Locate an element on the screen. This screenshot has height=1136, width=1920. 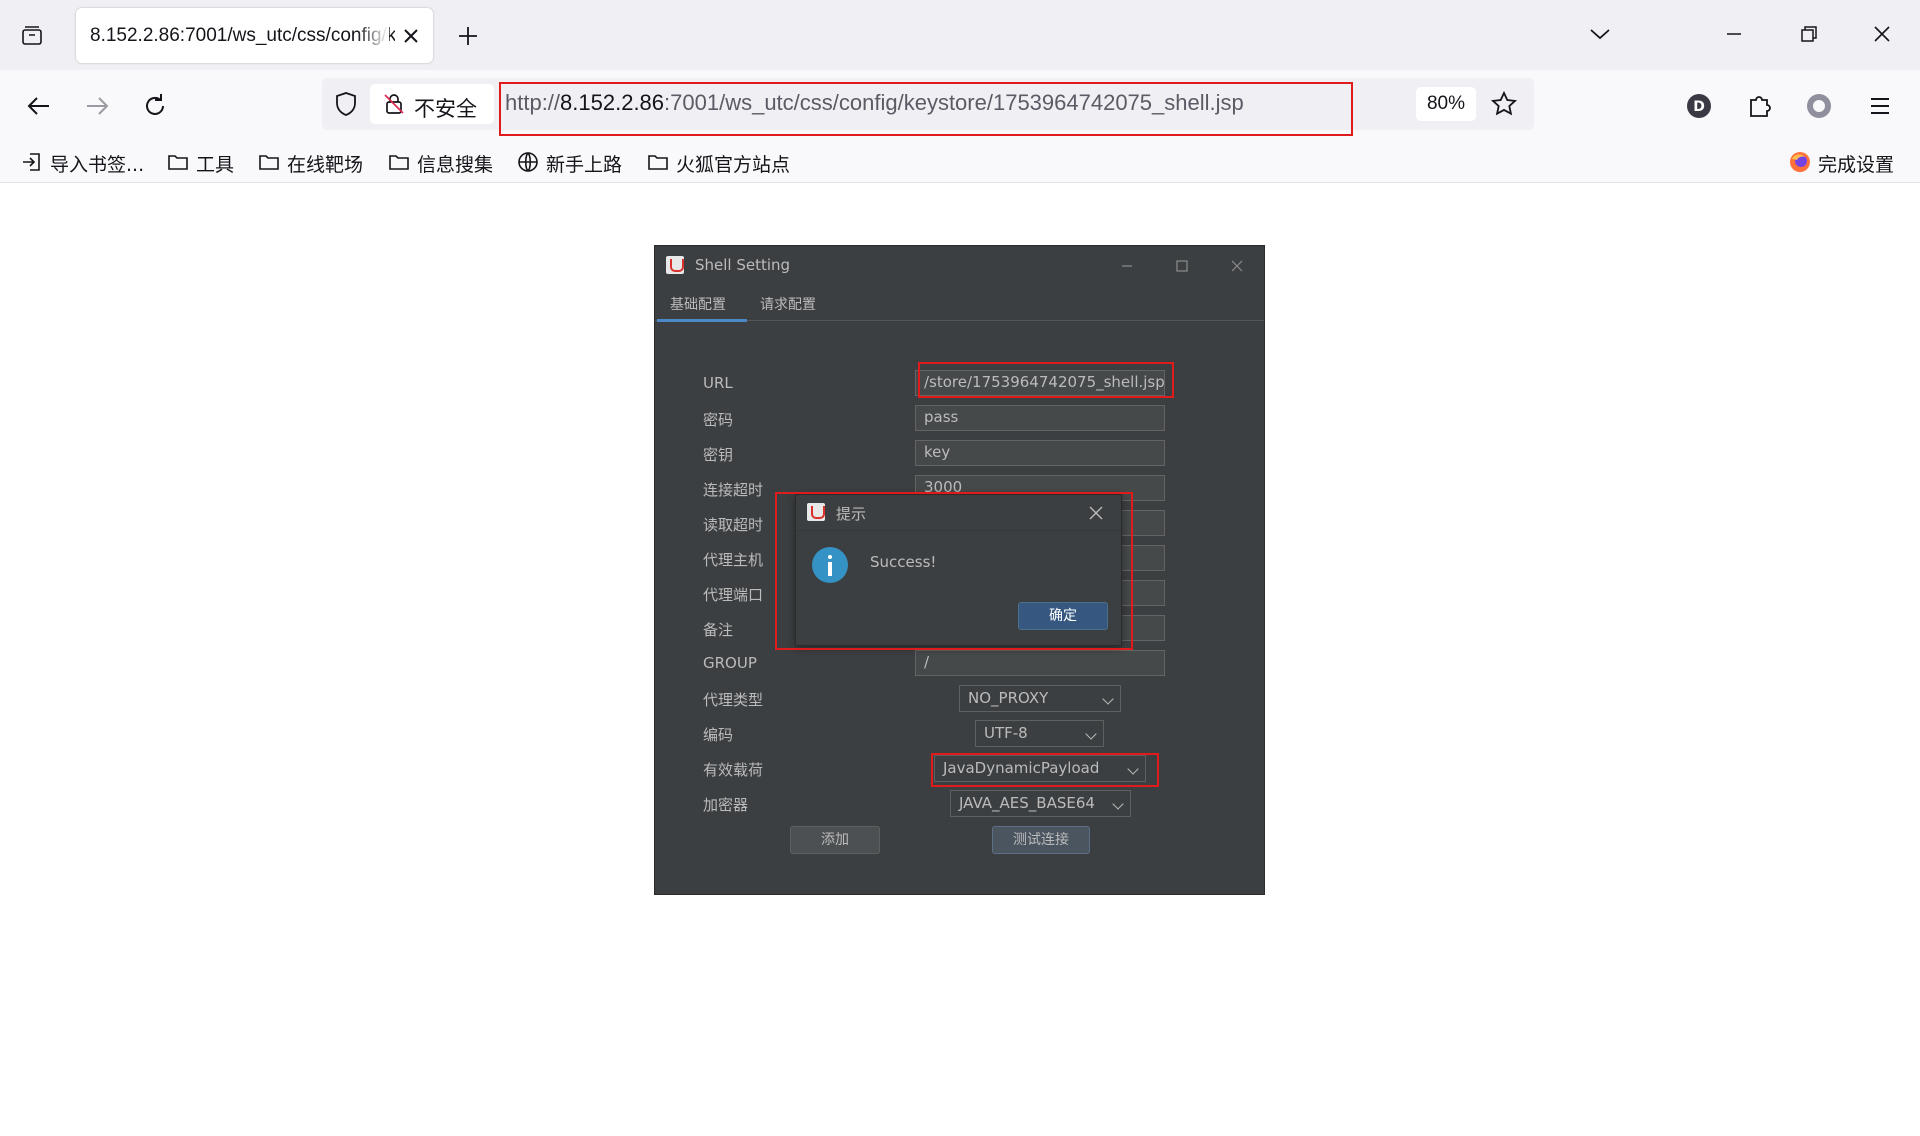
tab-list-icon is located at coordinates (32, 36).